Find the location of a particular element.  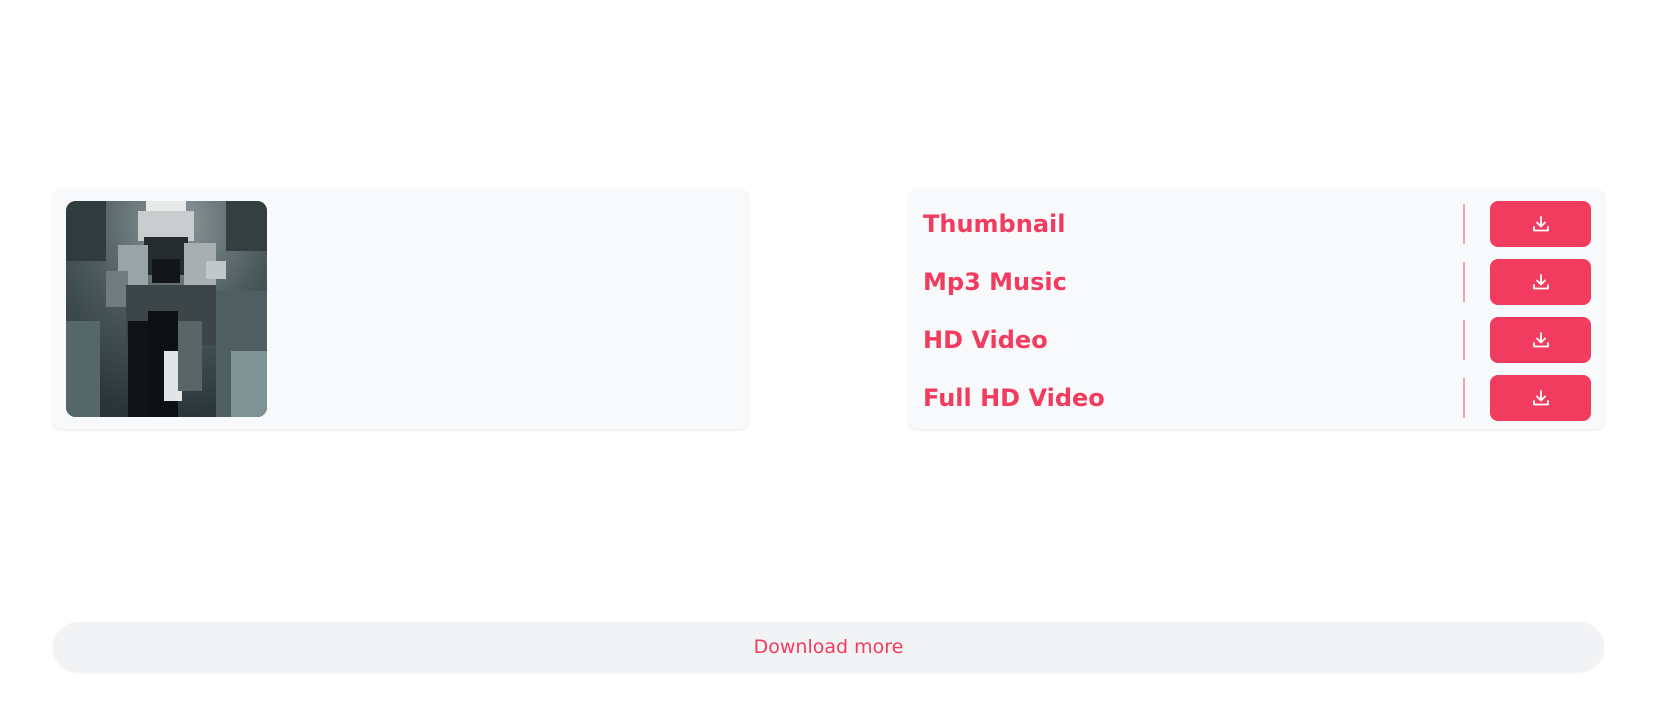

media-preview-card is located at coordinates (400, 309).